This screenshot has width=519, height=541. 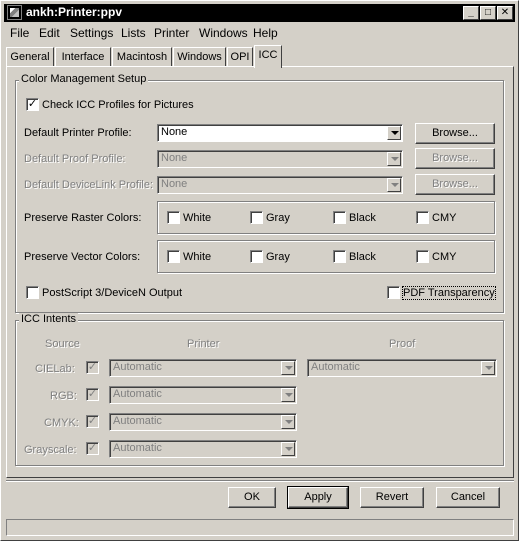 What do you see at coordinates (32, 292) in the screenshot?
I see `postscript3-checkbox` at bounding box center [32, 292].